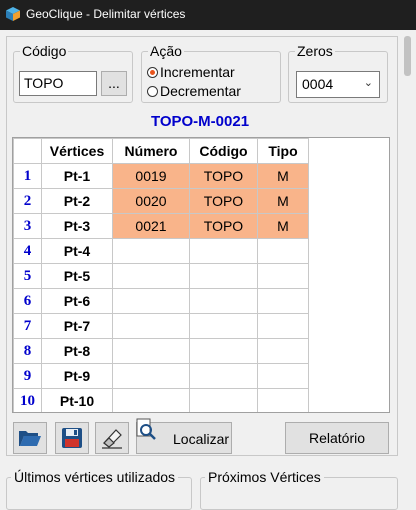 The height and width of the screenshot is (510, 416). Describe the element at coordinates (368, 83) in the screenshot. I see `chevron-down-icon: ⌄` at that location.